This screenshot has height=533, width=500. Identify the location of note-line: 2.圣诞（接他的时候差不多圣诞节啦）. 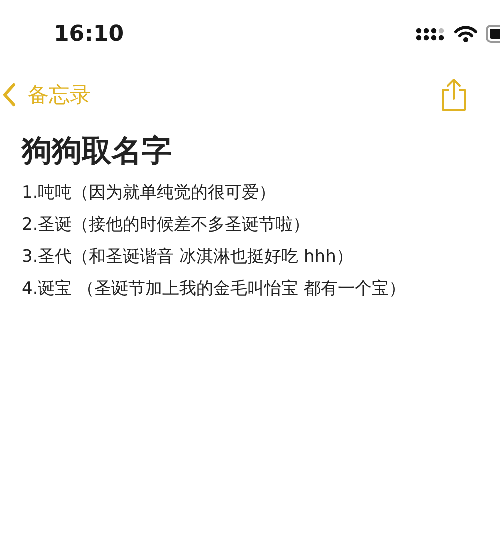
(167, 225).